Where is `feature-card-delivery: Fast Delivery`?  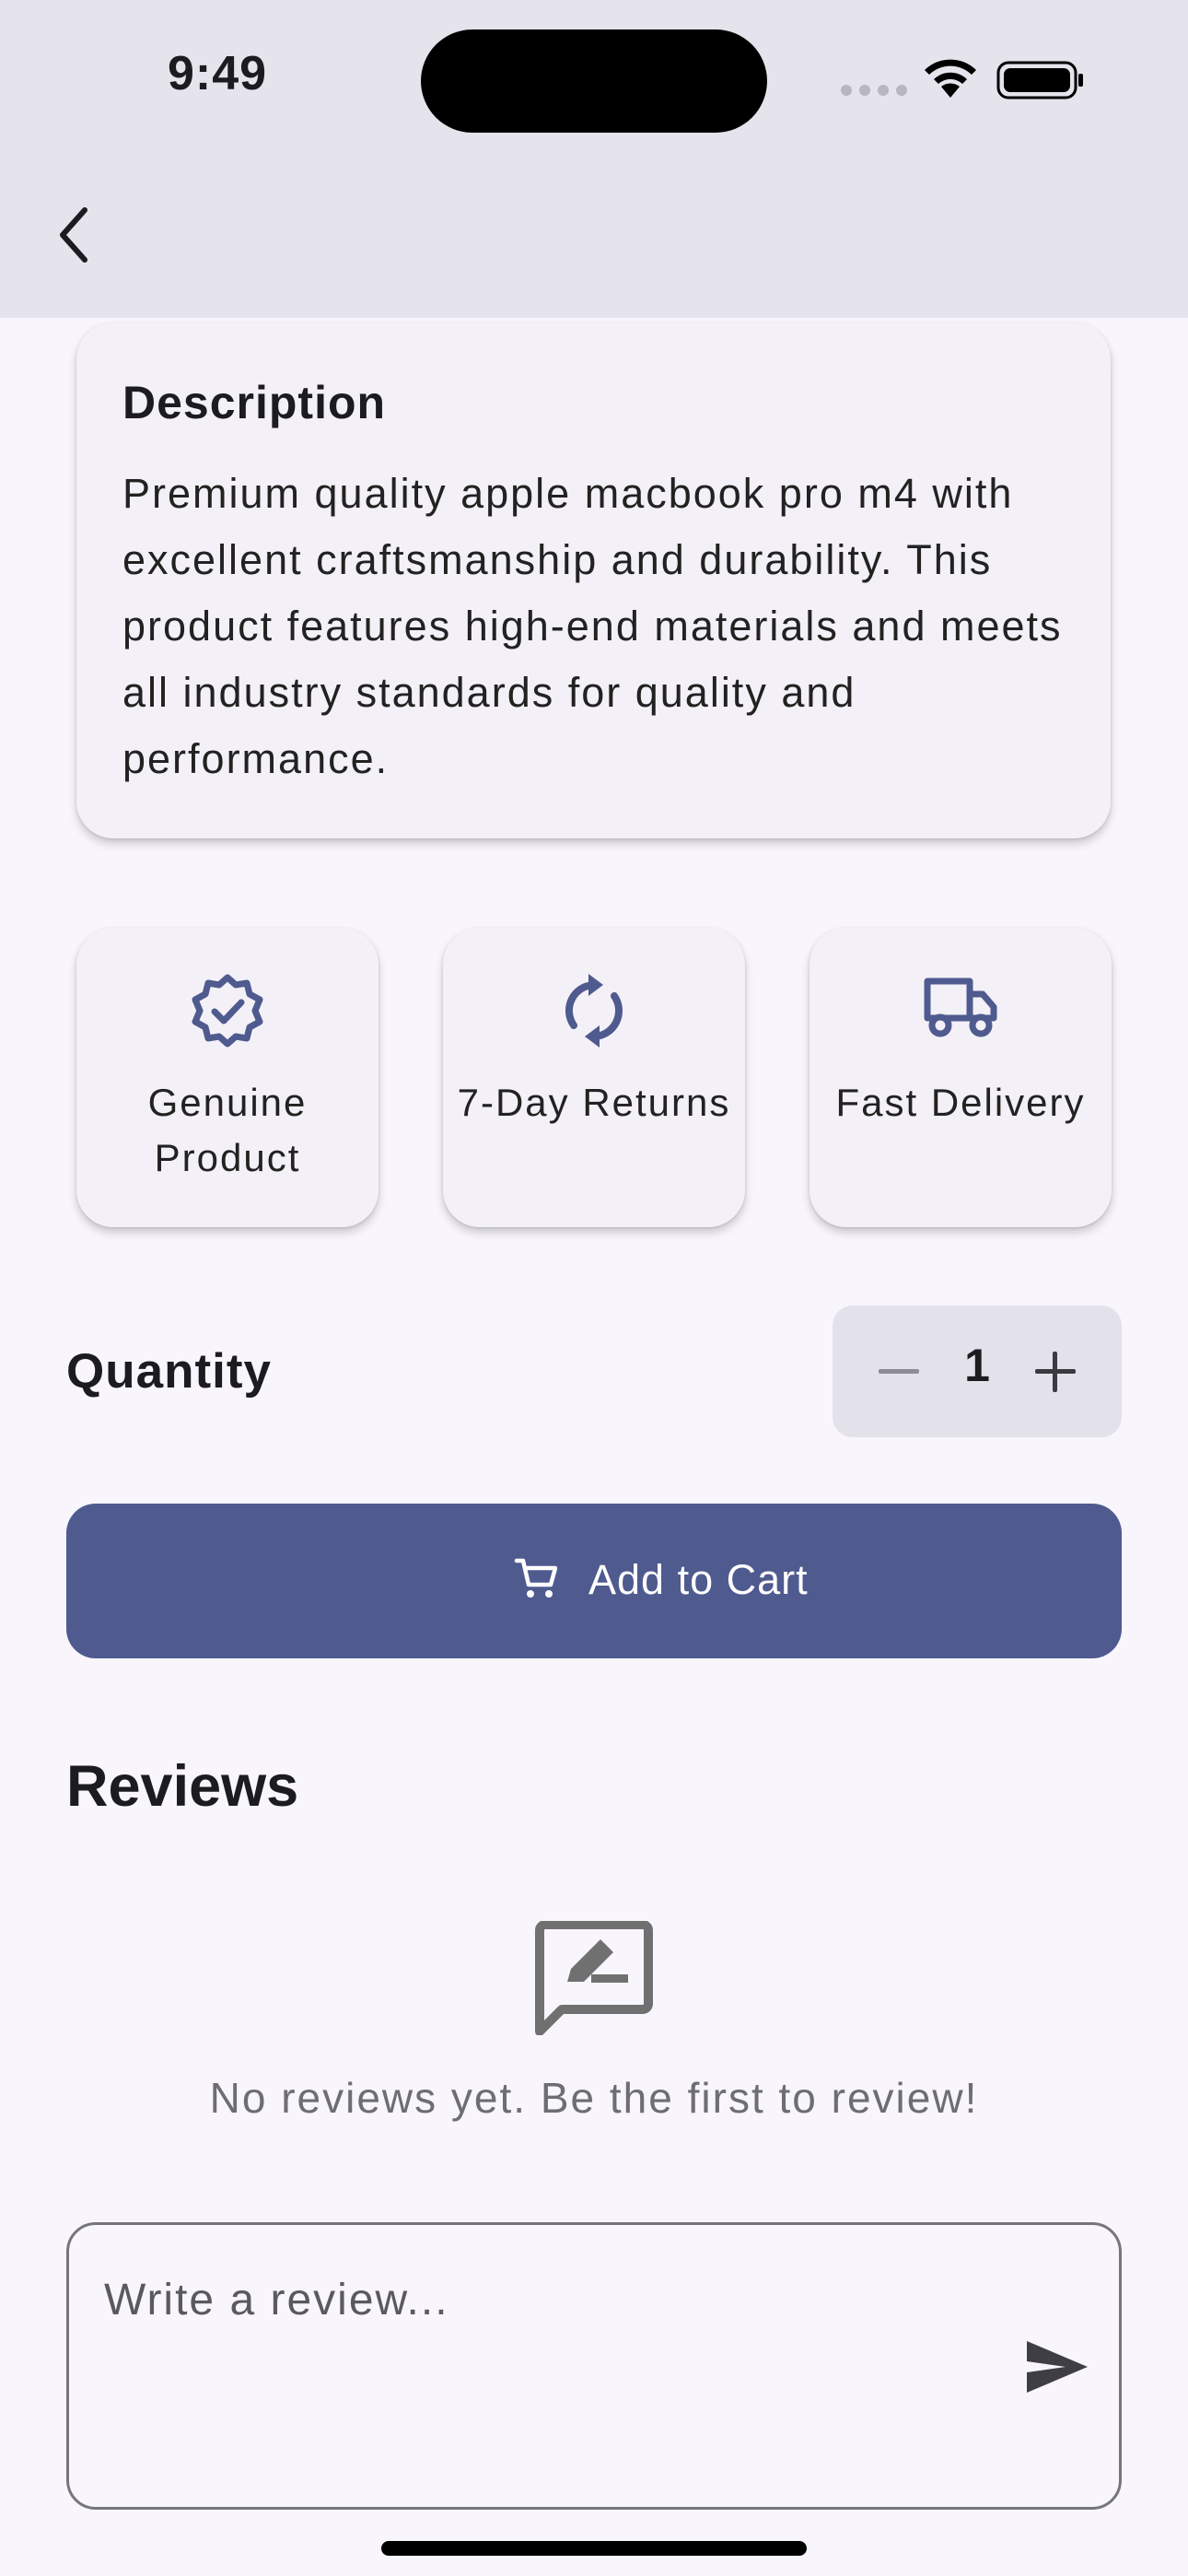 feature-card-delivery: Fast Delivery is located at coordinates (961, 1077).